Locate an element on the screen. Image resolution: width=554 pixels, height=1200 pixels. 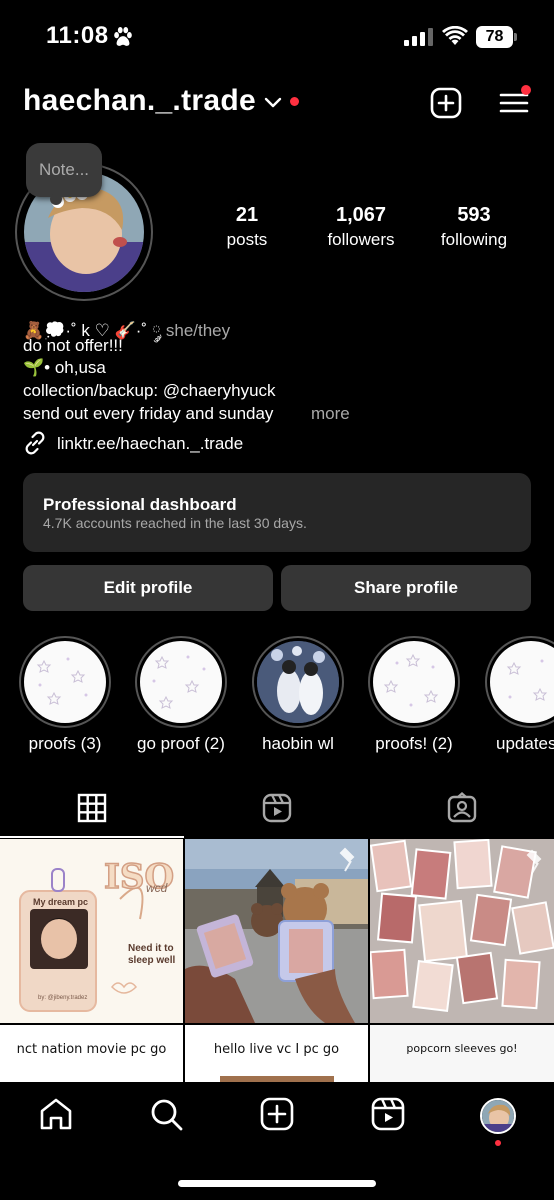
highlight-label: go proof (2) is located at coordinates (181, 743).